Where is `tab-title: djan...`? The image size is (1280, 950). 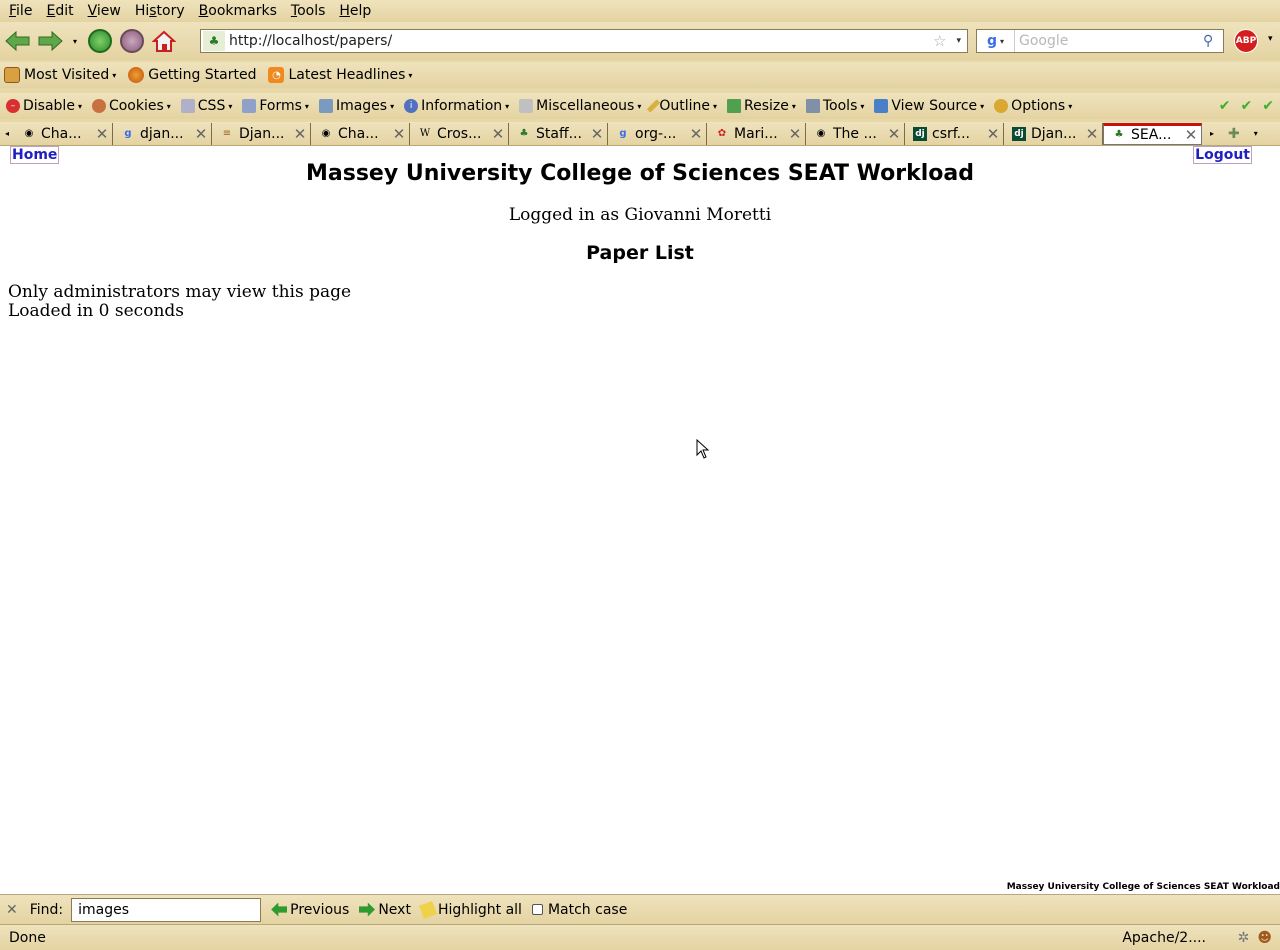 tab-title: djan... is located at coordinates (162, 133).